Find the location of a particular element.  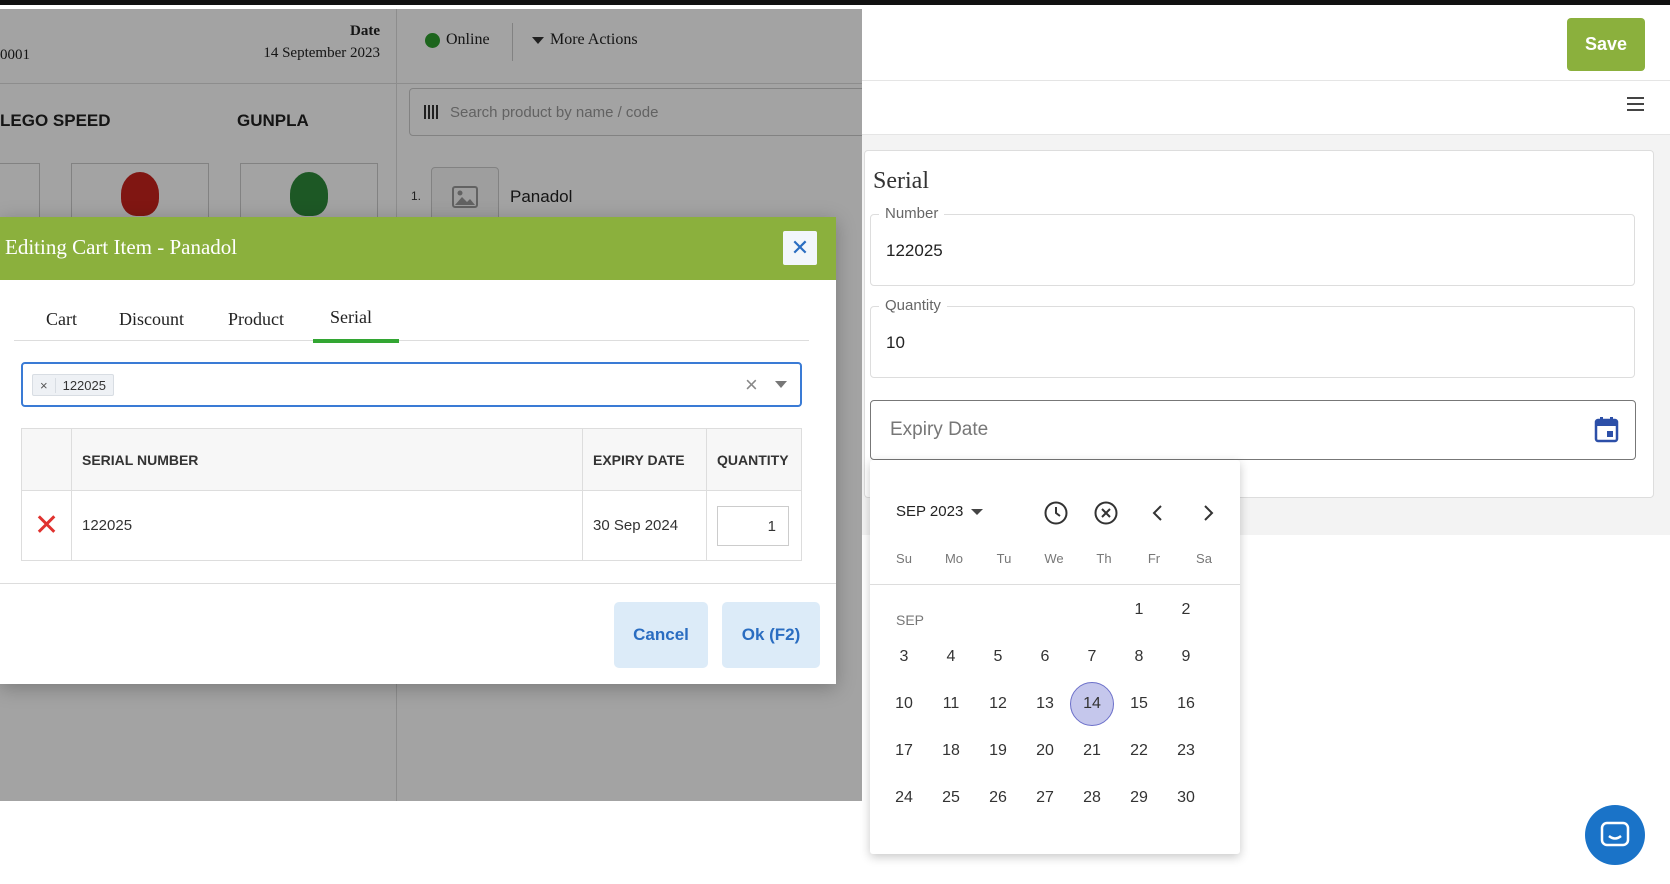

weekday-label: Th is located at coordinates (1104, 558).